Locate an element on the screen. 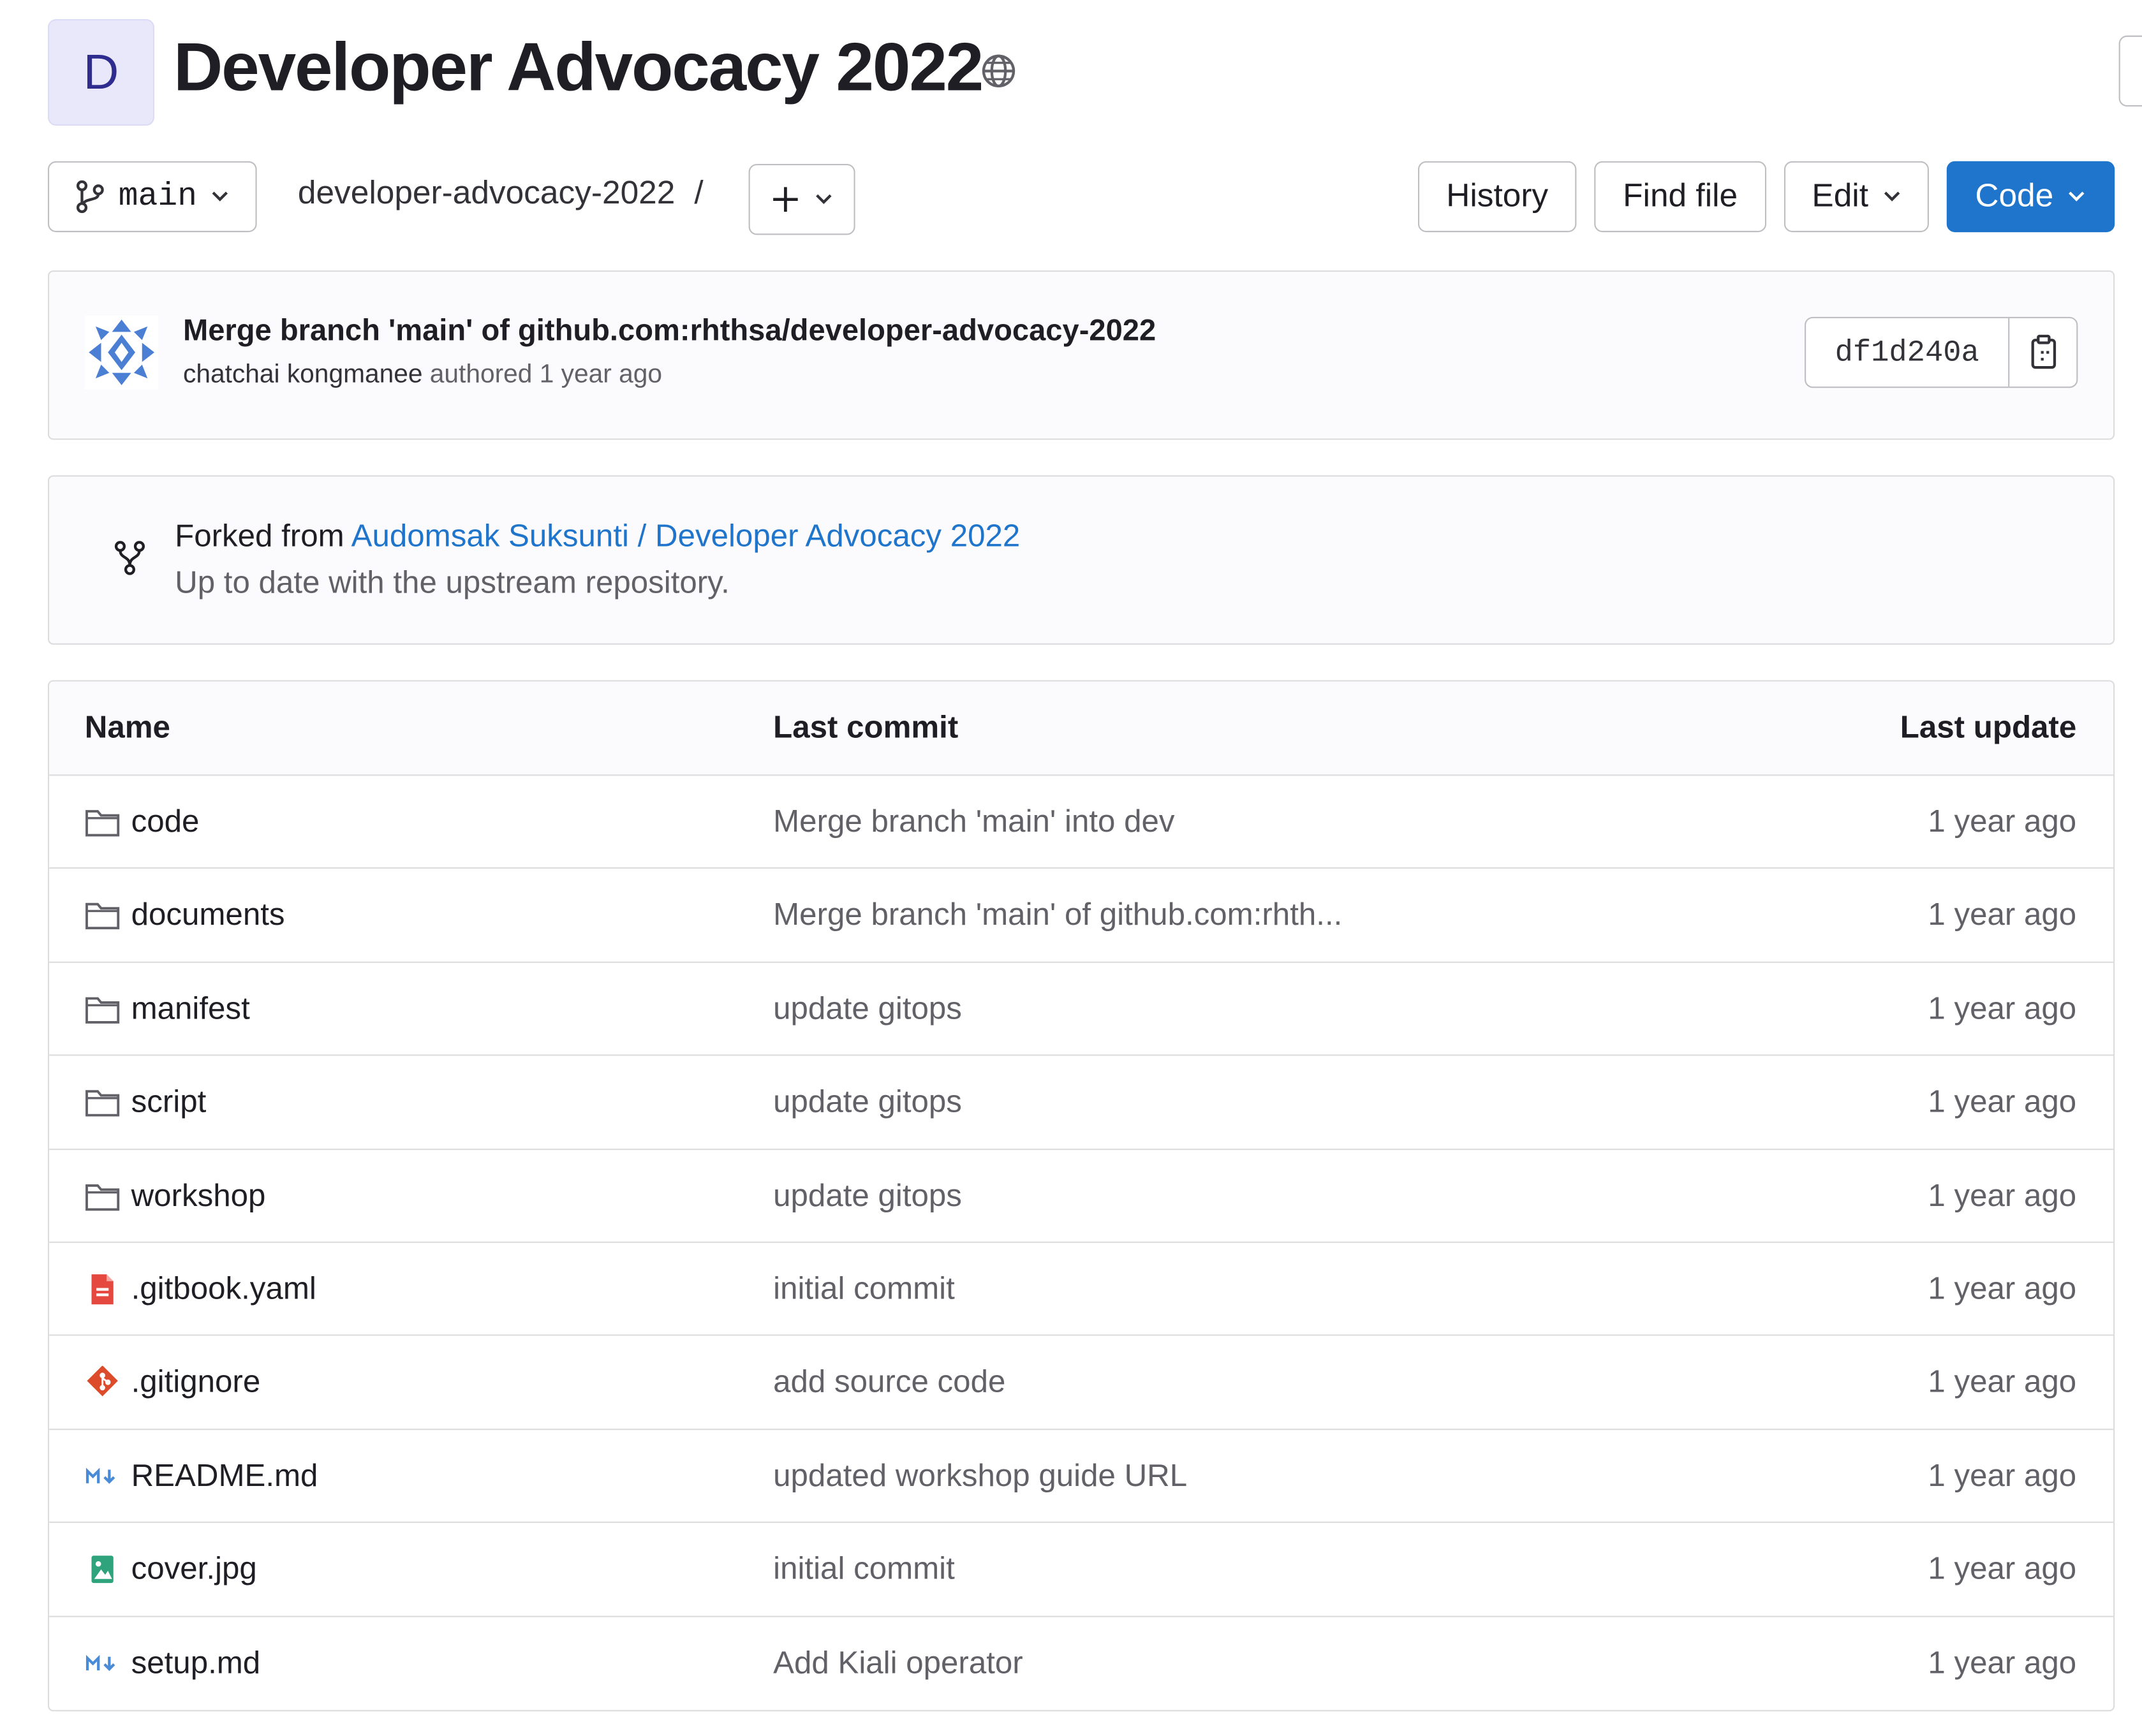 The height and width of the screenshot is (1736, 2142). file-link: README.md is located at coordinates (224, 1476).